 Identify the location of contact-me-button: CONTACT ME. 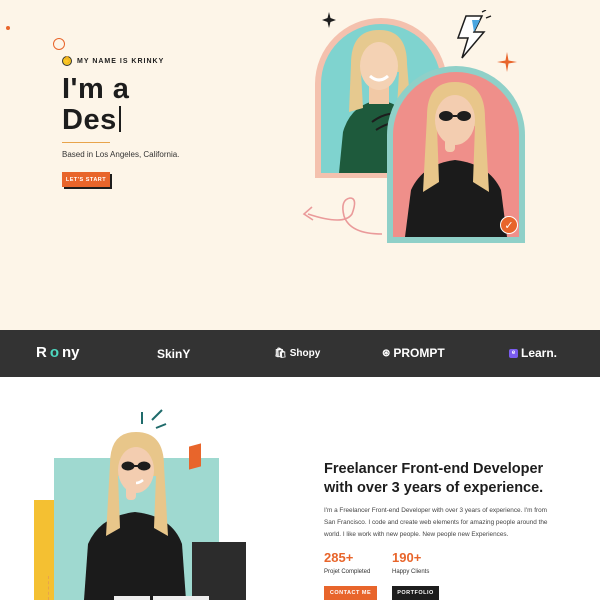
(350, 593).